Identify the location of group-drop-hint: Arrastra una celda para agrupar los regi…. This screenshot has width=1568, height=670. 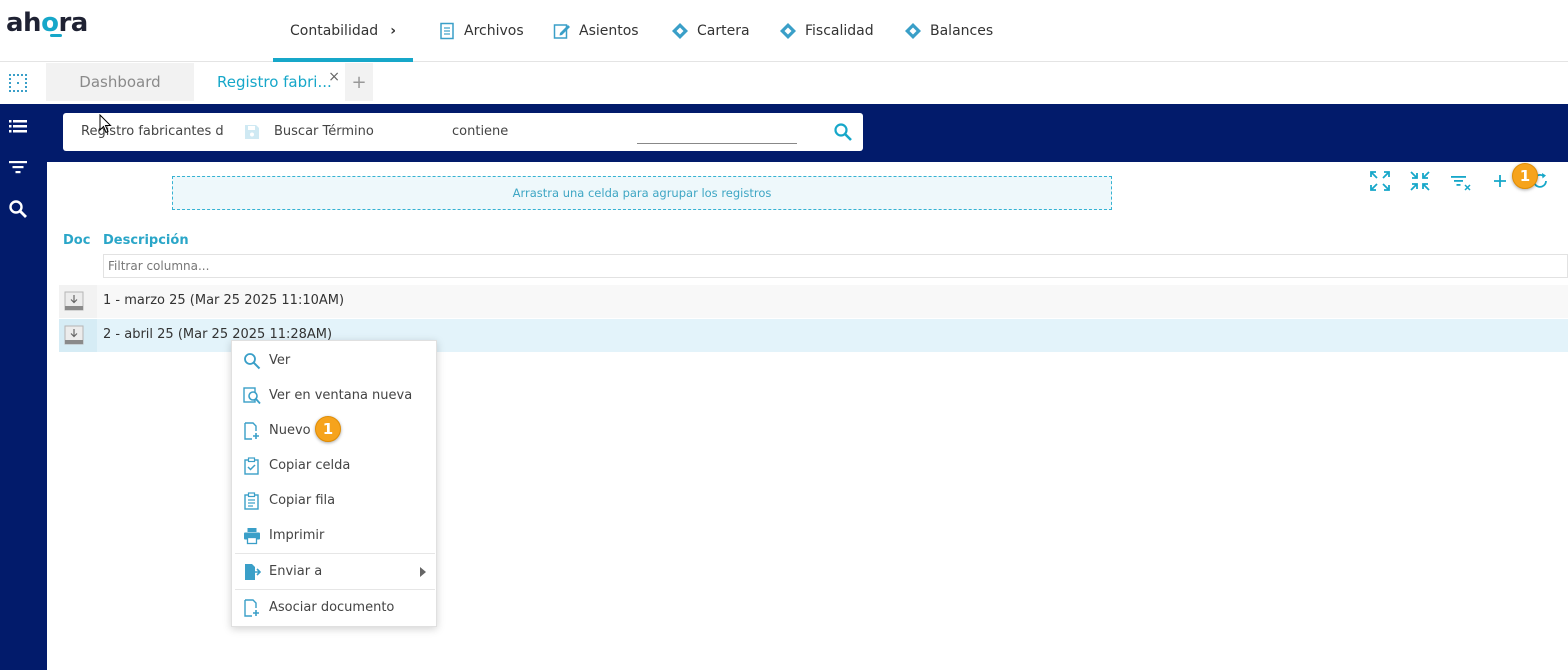
(642, 193).